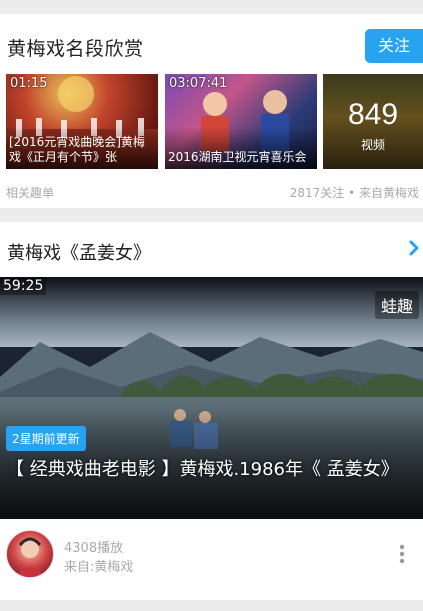 This screenshot has width=423, height=611. I want to click on thumbnail-duration: 01:15, so click(29, 83).